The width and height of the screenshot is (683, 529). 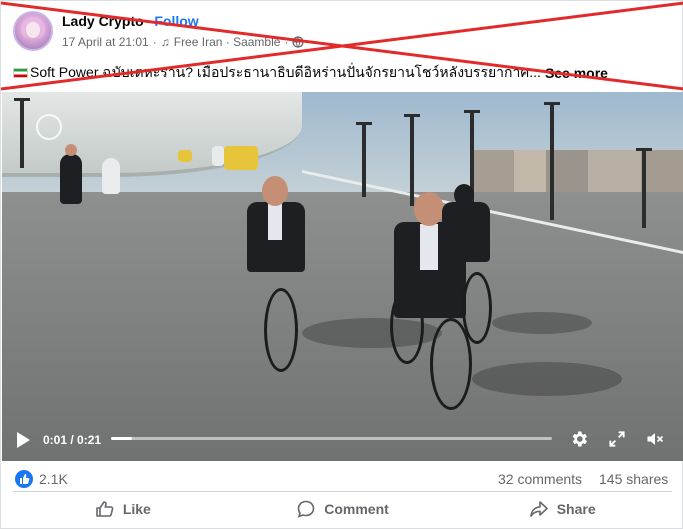 What do you see at coordinates (342, 491) in the screenshot?
I see `divider` at bounding box center [342, 491].